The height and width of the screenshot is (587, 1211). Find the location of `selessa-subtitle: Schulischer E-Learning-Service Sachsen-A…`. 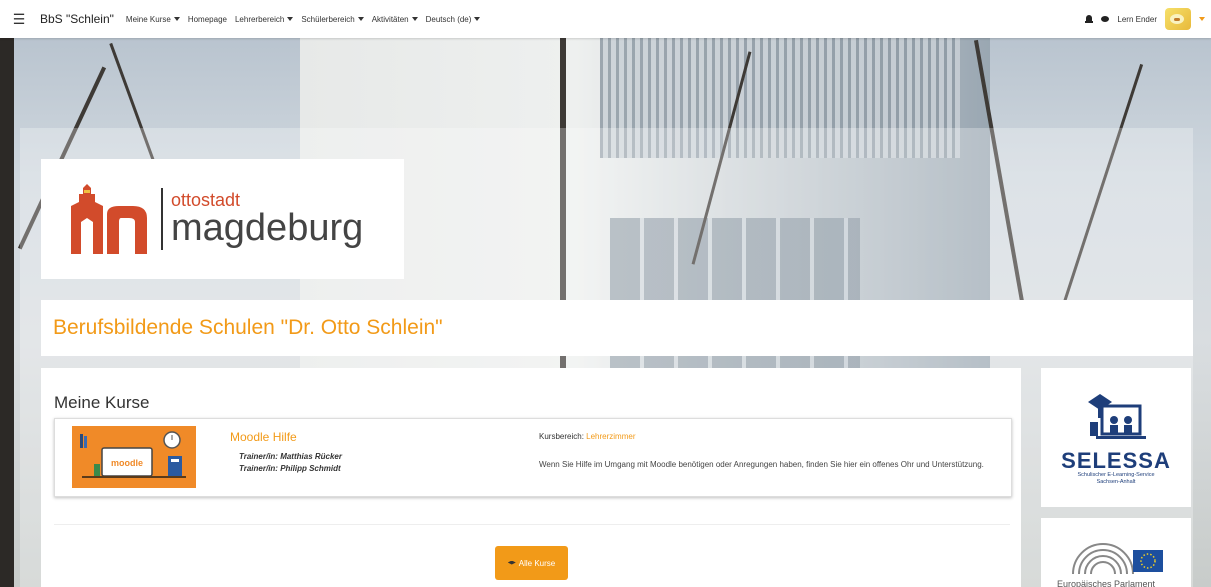

selessa-subtitle: Schulischer E-Learning-Service Sachsen-A… is located at coordinates (1116, 479).